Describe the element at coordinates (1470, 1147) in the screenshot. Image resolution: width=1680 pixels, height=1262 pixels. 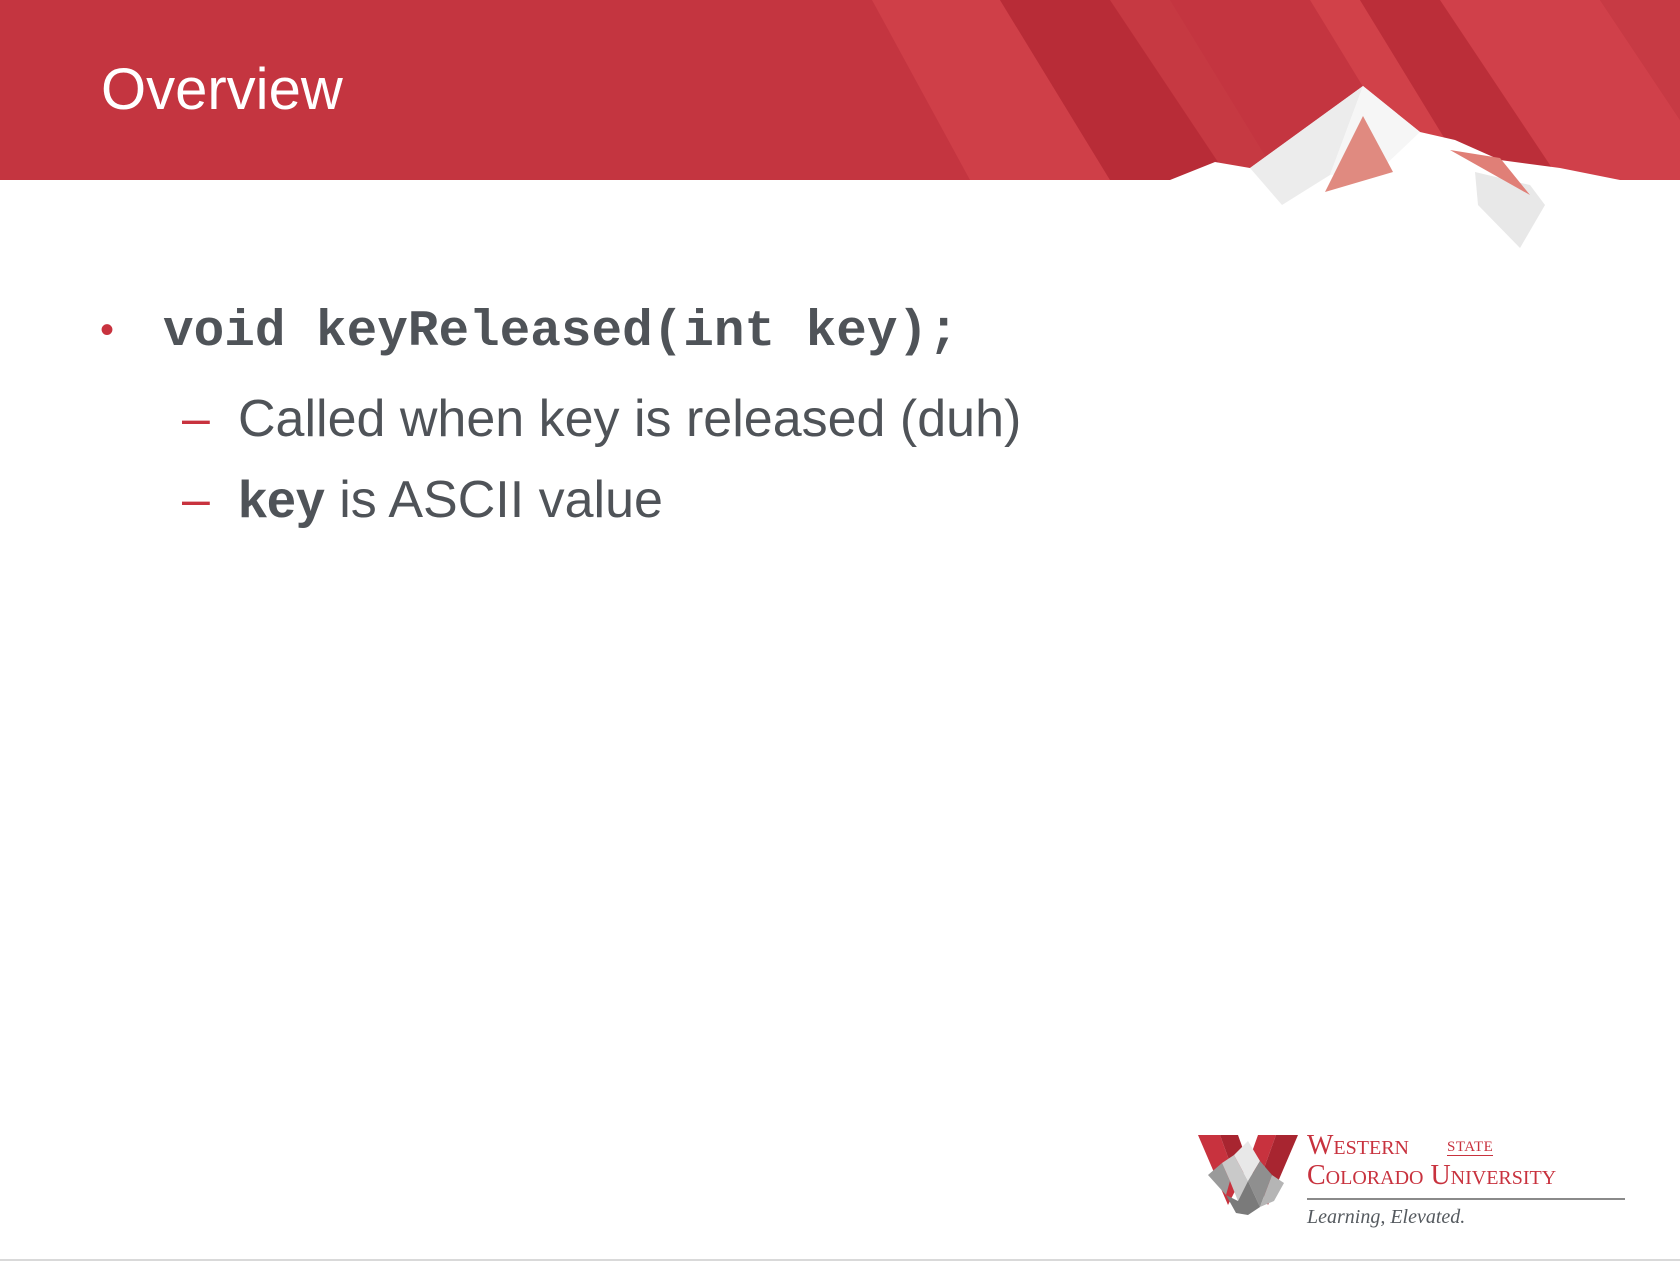
I see `logo-state-text: STATE` at that location.